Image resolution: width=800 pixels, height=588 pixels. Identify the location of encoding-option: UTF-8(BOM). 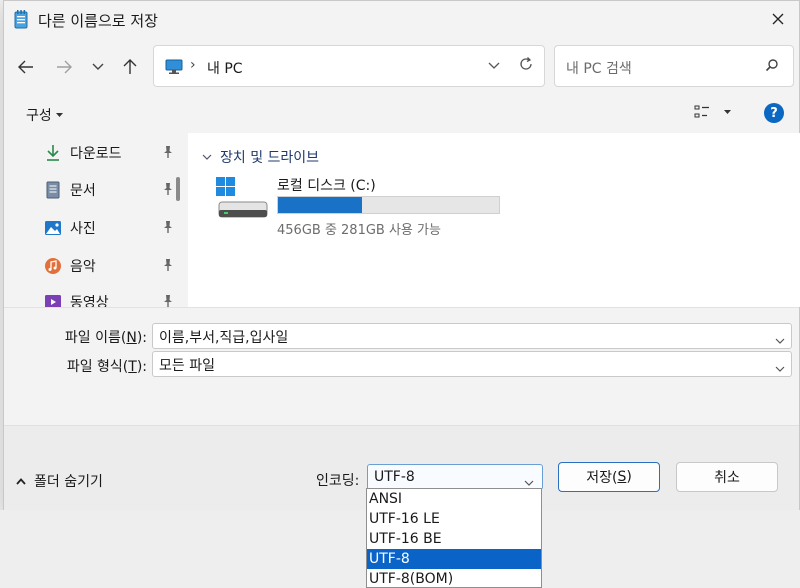
(454, 578).